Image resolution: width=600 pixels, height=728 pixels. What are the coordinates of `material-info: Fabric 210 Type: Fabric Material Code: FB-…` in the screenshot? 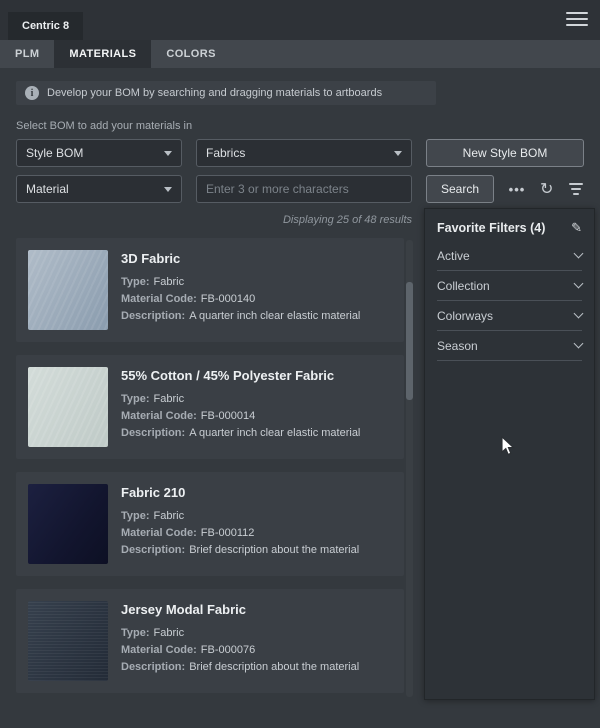 It's located at (240, 524).